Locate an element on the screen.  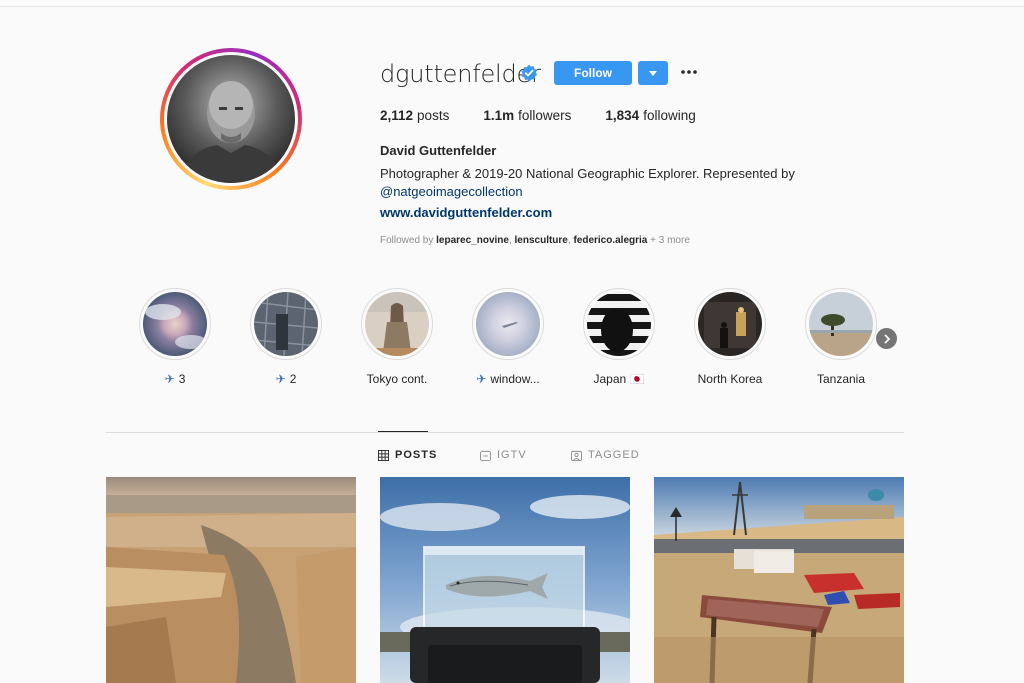
tab-posts: POSTS is located at coordinates (407, 455).